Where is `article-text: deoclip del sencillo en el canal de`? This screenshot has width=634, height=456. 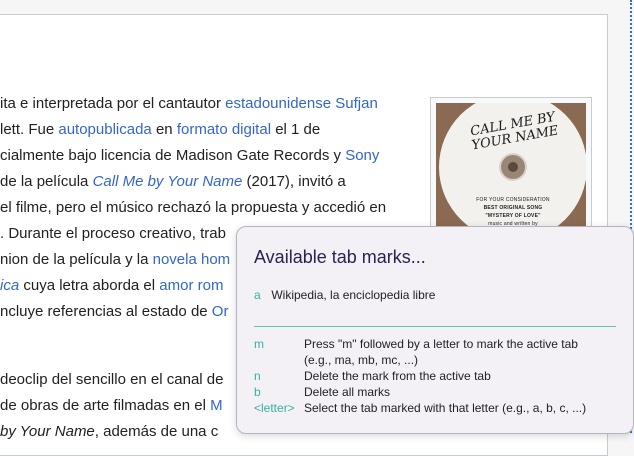 article-text: deoclip del sencillo en el canal de is located at coordinates (112, 379).